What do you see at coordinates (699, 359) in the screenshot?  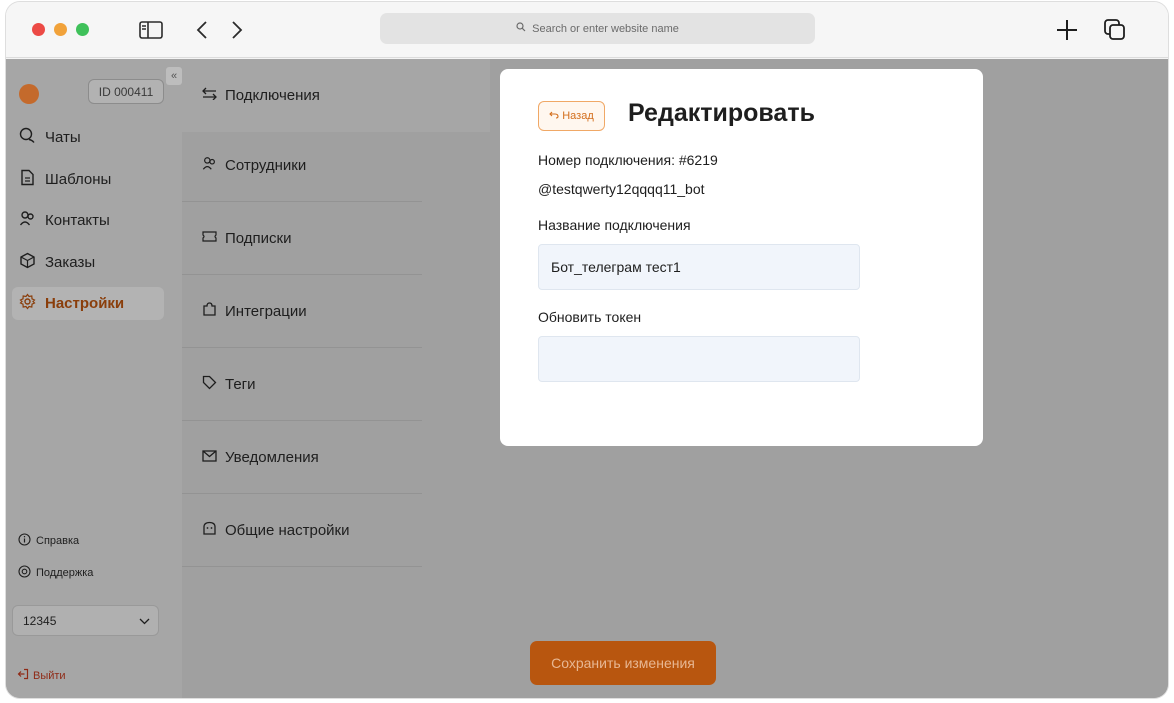 I see `token-input` at bounding box center [699, 359].